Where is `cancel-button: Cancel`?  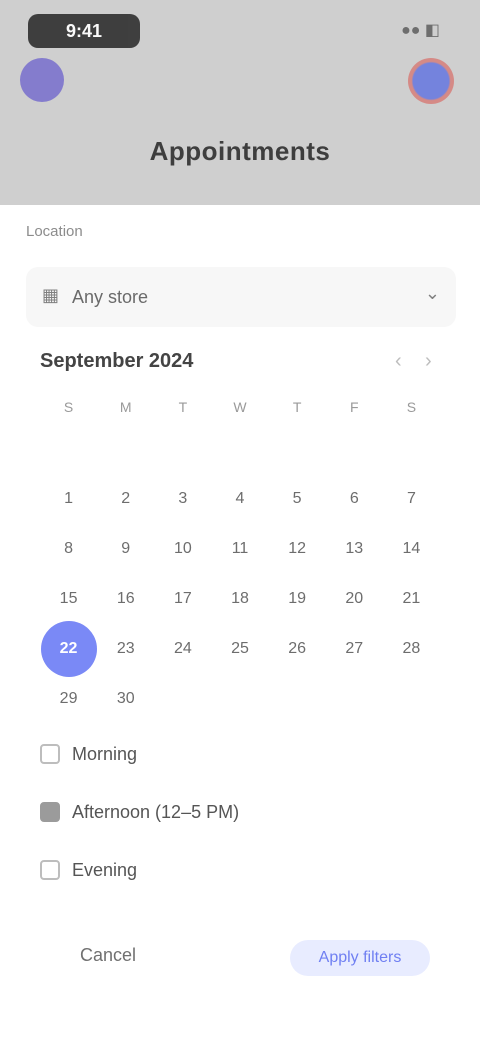
cancel-button: Cancel is located at coordinates (108, 955).